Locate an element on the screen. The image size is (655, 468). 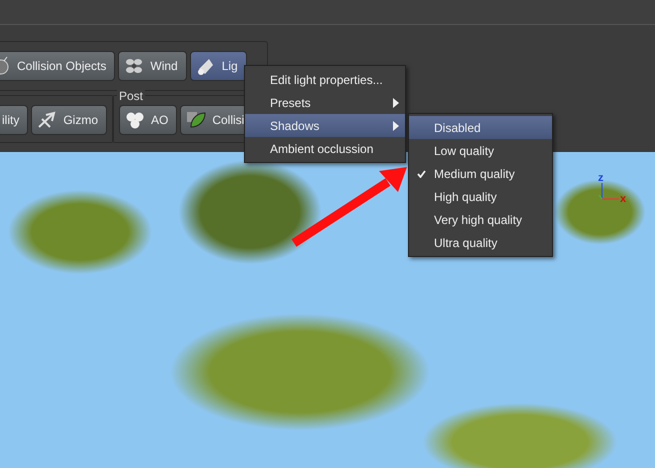
checkmark-icon is located at coordinates (421, 174).